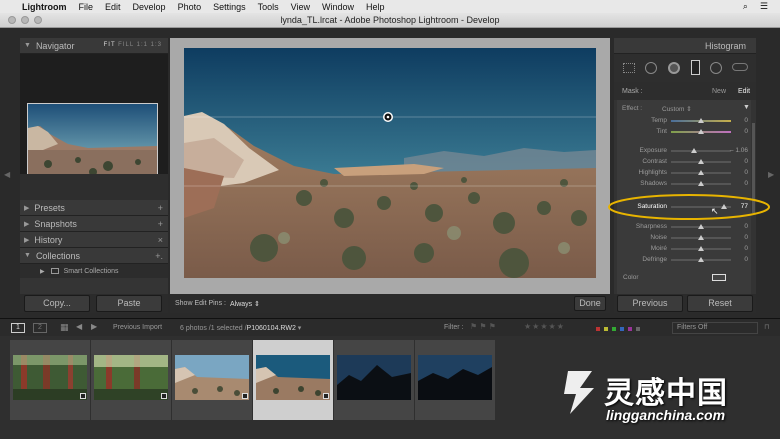  I want to click on done-button: Done, so click(590, 303).